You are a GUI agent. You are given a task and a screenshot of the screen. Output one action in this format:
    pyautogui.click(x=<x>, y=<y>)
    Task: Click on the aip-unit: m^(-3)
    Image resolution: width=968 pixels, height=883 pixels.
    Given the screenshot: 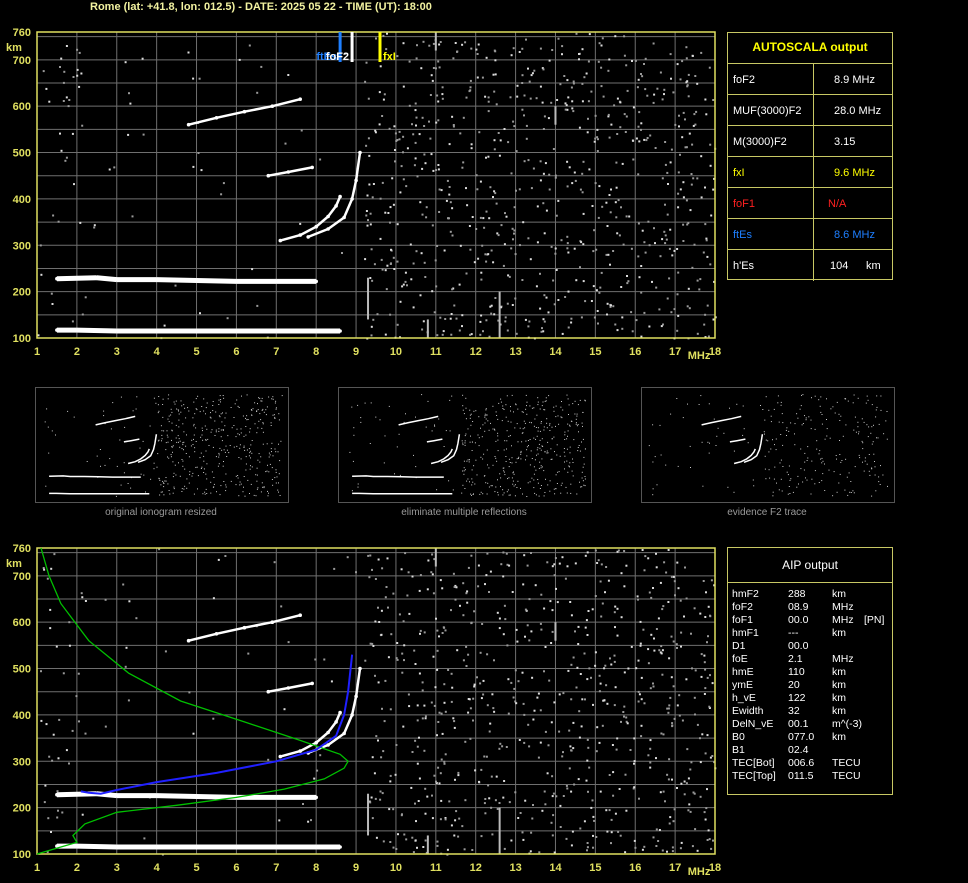 What is the action you would take?
    pyautogui.click(x=847, y=724)
    